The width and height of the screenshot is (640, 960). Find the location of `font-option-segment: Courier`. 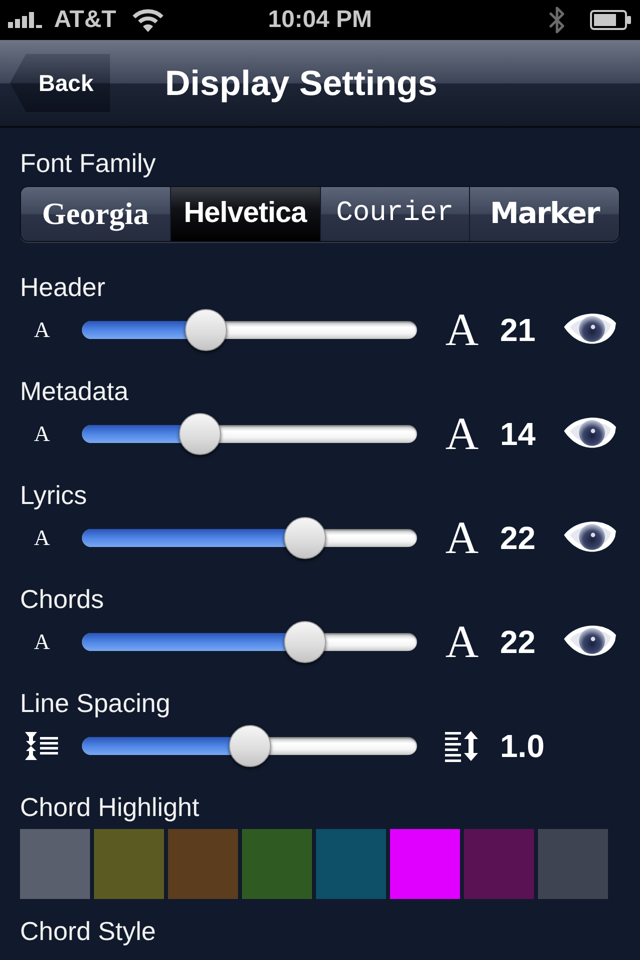

font-option-segment: Courier is located at coordinates (395, 214).